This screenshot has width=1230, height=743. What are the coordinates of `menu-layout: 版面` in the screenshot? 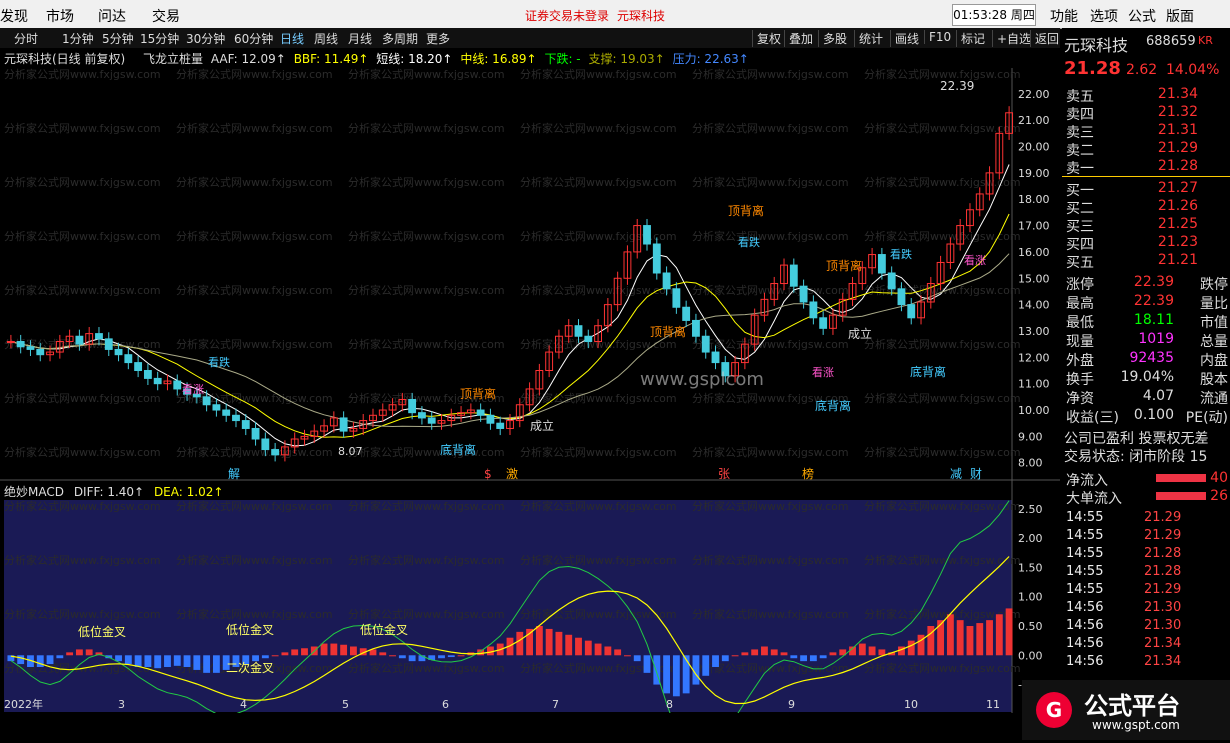 It's located at (1180, 16).